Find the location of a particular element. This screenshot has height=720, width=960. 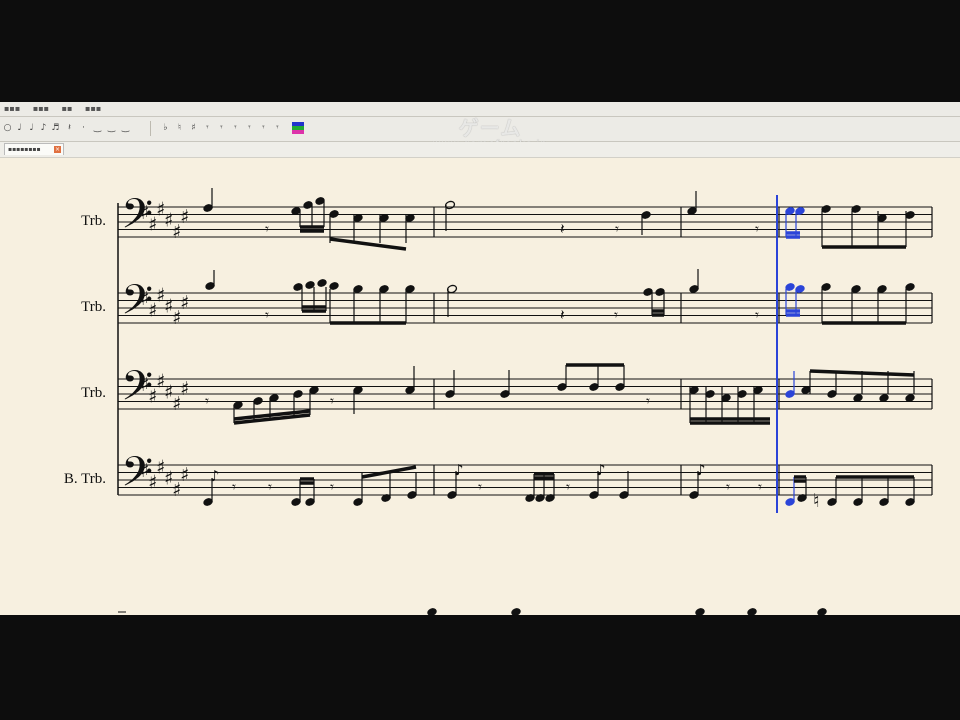

sixteenth-note-icon: ♬ is located at coordinates (55, 128).